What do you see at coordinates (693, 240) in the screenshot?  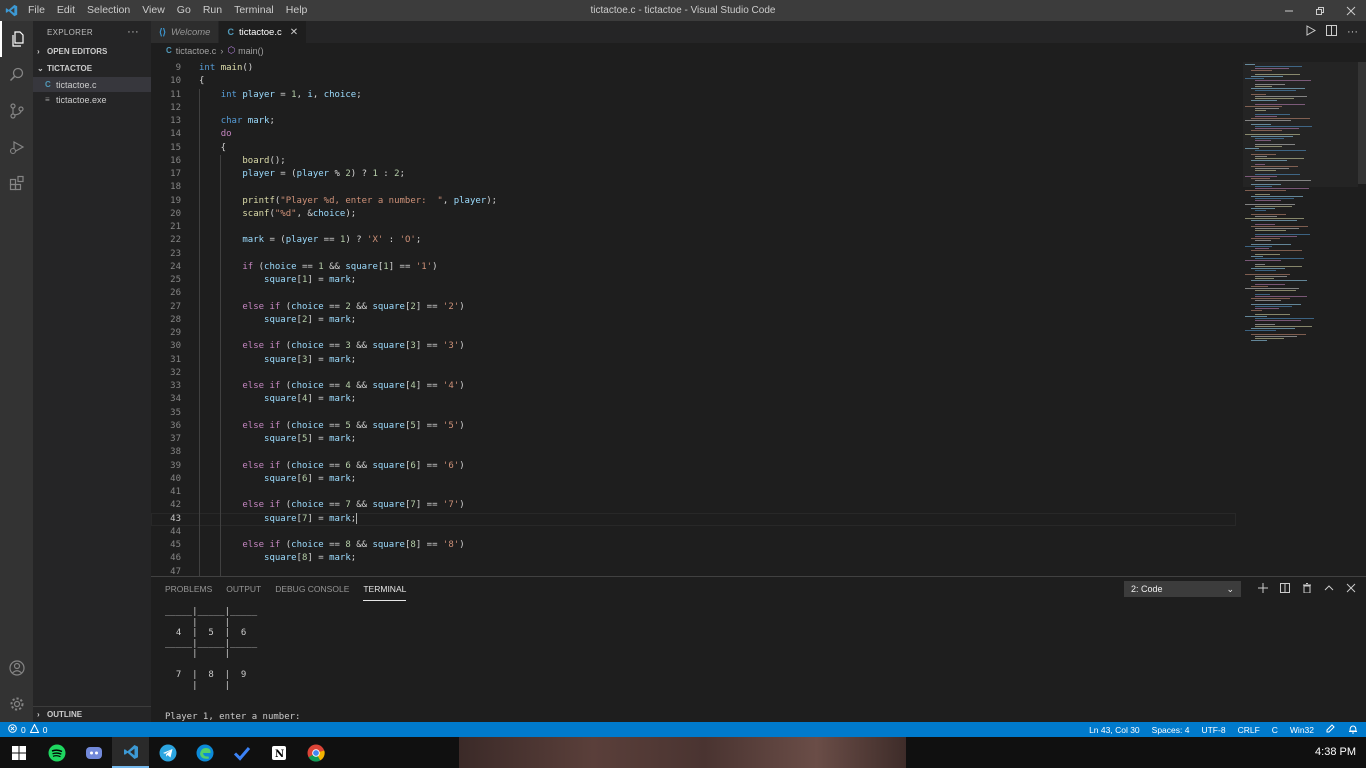 I see `code-line: 22 mark = (player == 1) ? 'X' : 'O';` at bounding box center [693, 240].